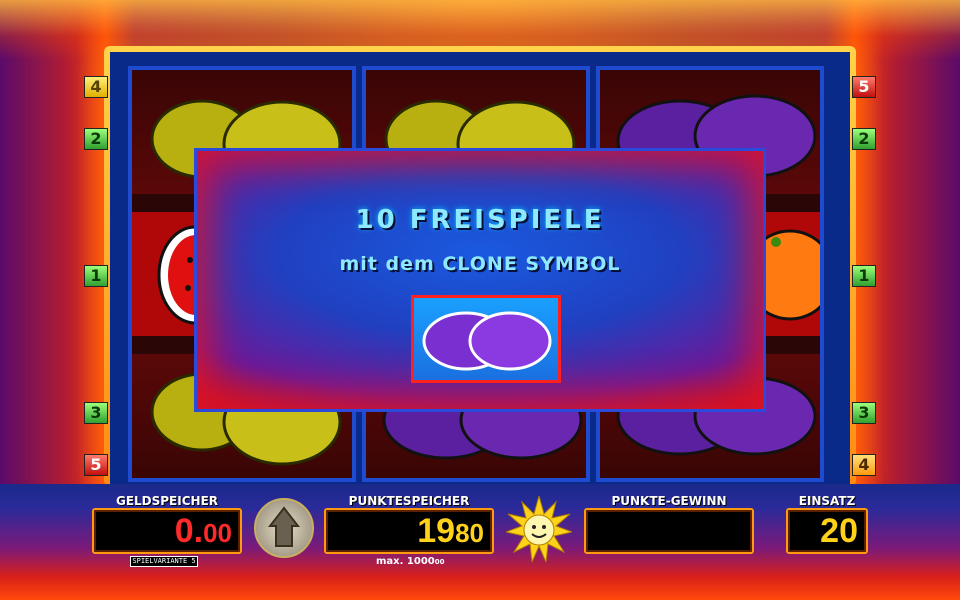 The image size is (960, 600). What do you see at coordinates (96, 465) in the screenshot?
I see `payline-badge-left-5: 5` at bounding box center [96, 465].